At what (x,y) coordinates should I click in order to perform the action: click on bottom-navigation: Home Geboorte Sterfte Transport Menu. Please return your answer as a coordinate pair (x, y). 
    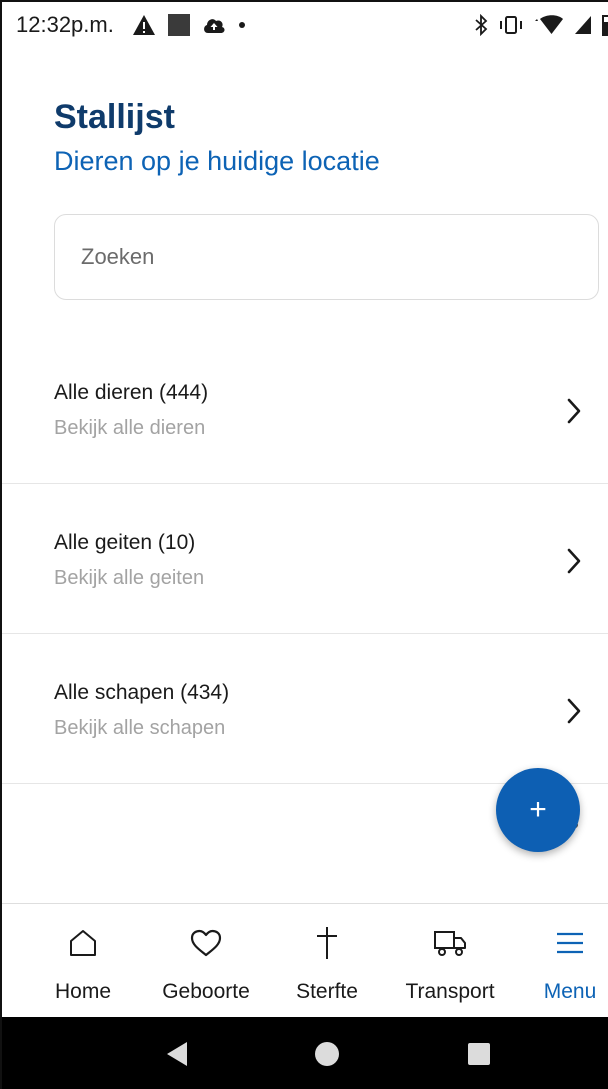
    Looking at the image, I should click on (305, 960).